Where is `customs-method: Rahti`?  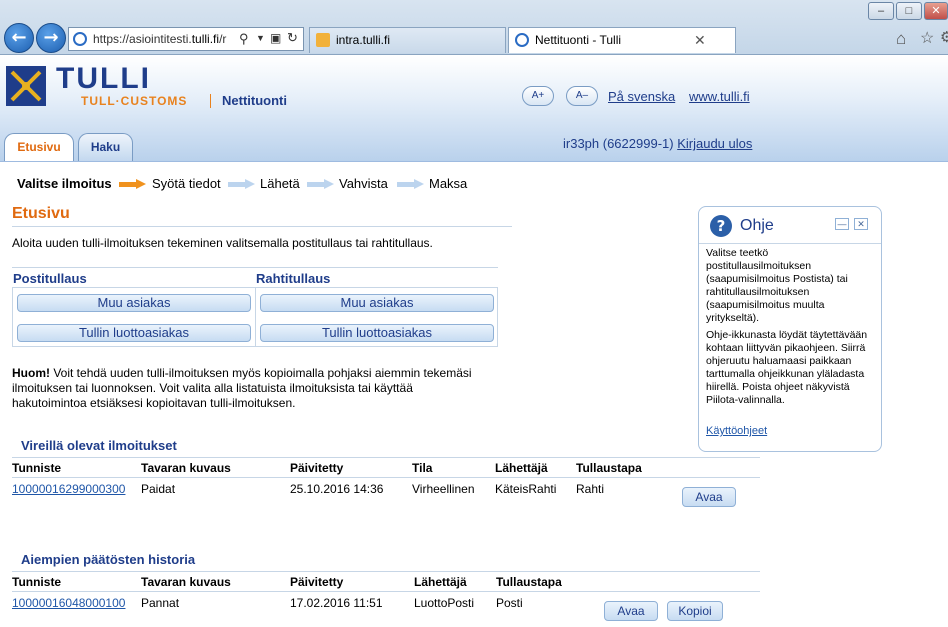 customs-method: Rahti is located at coordinates (590, 489).